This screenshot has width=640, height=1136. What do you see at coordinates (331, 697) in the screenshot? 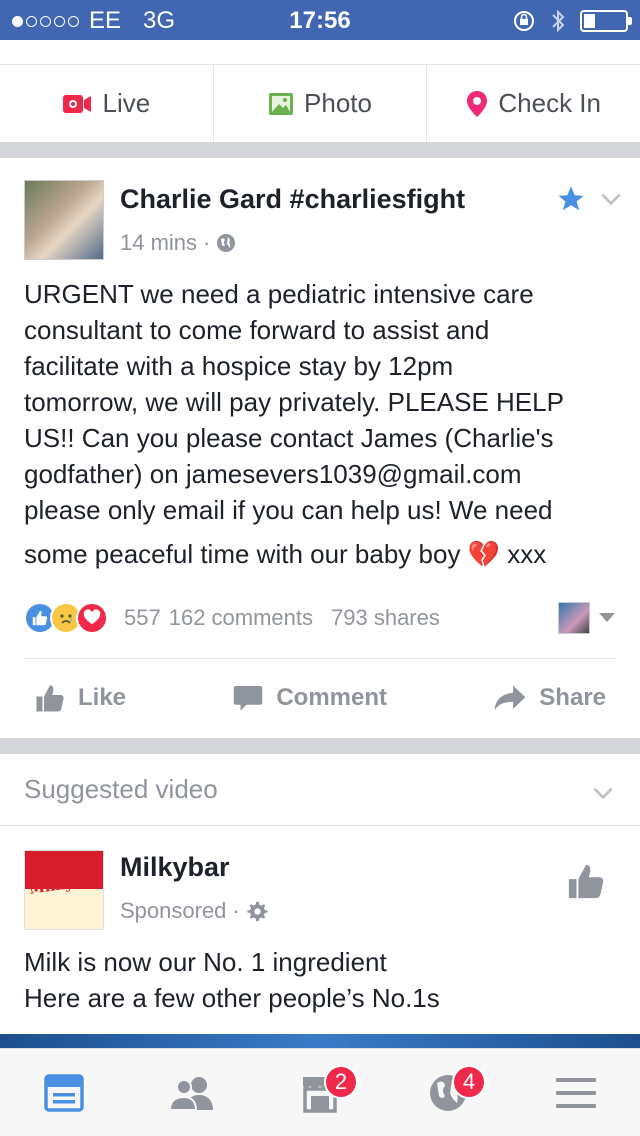
I see `comment-label: Comment` at bounding box center [331, 697].